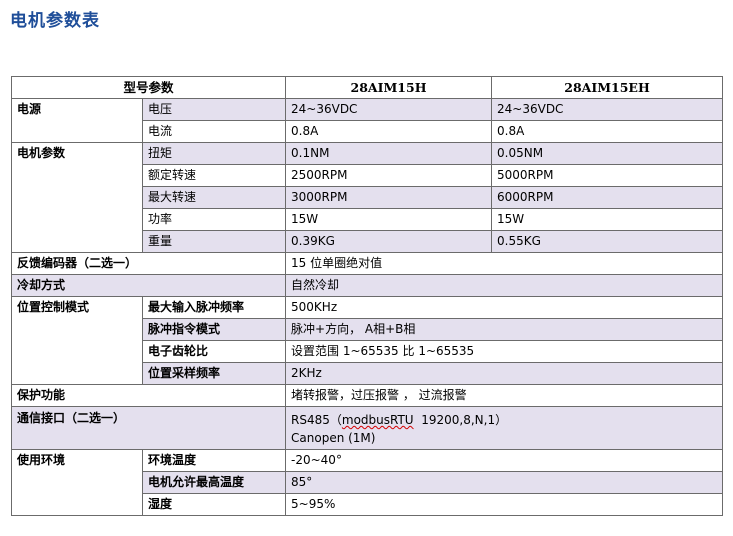 This screenshot has height=536, width=733. I want to click on group-power: 电源, so click(77, 120).